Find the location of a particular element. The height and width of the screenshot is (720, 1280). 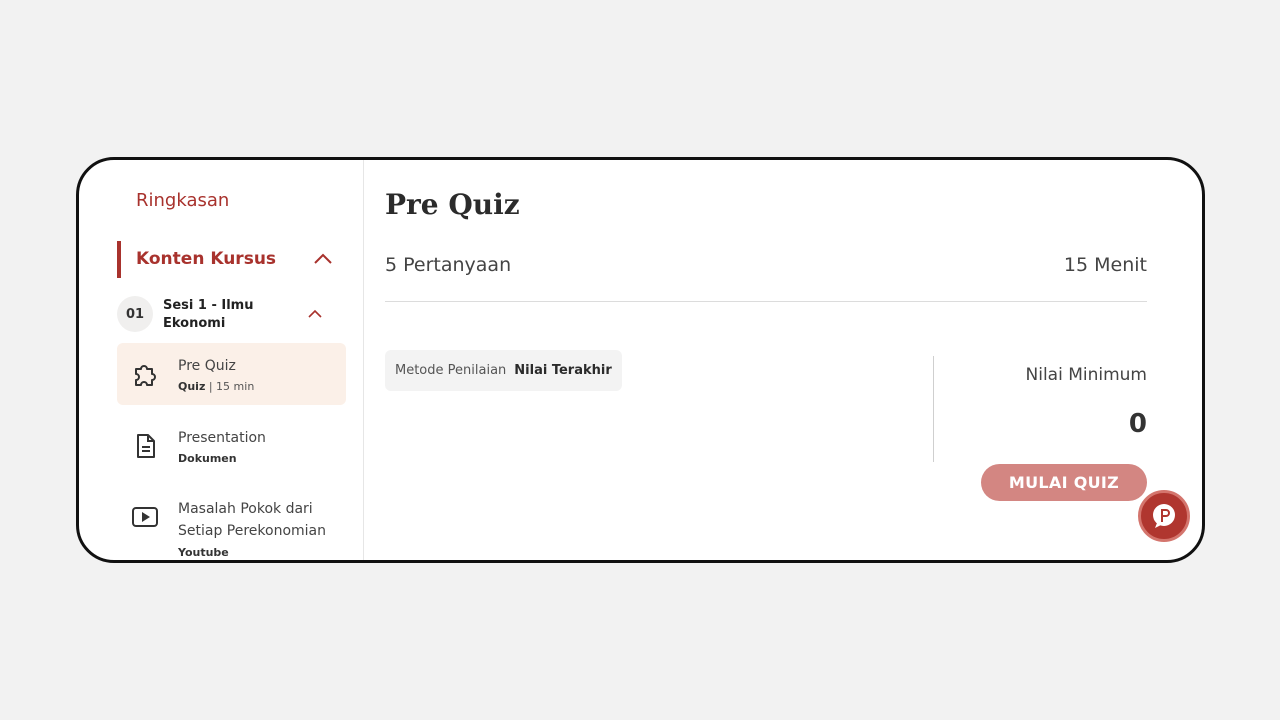

quiz-duration: 15 Menit is located at coordinates (1105, 265).